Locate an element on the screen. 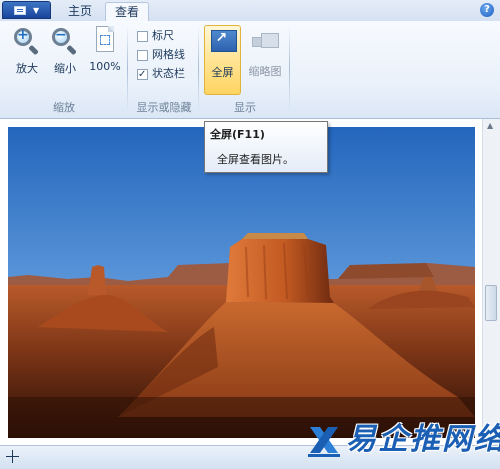 This screenshot has height=469, width=500. tab-view: 查看 is located at coordinates (127, 12).